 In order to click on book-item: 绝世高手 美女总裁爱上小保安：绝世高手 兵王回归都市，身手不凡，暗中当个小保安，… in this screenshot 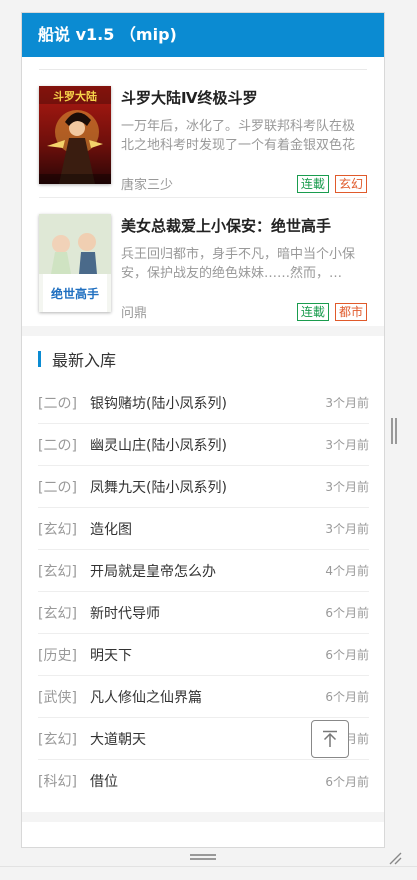, I will do `click(203, 262)`.